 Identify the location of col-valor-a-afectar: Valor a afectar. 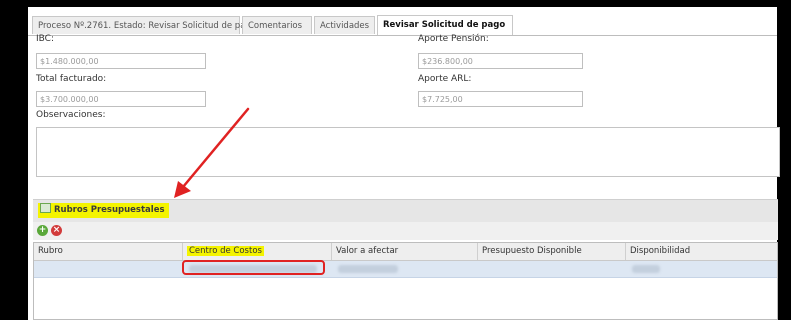
(404, 251).